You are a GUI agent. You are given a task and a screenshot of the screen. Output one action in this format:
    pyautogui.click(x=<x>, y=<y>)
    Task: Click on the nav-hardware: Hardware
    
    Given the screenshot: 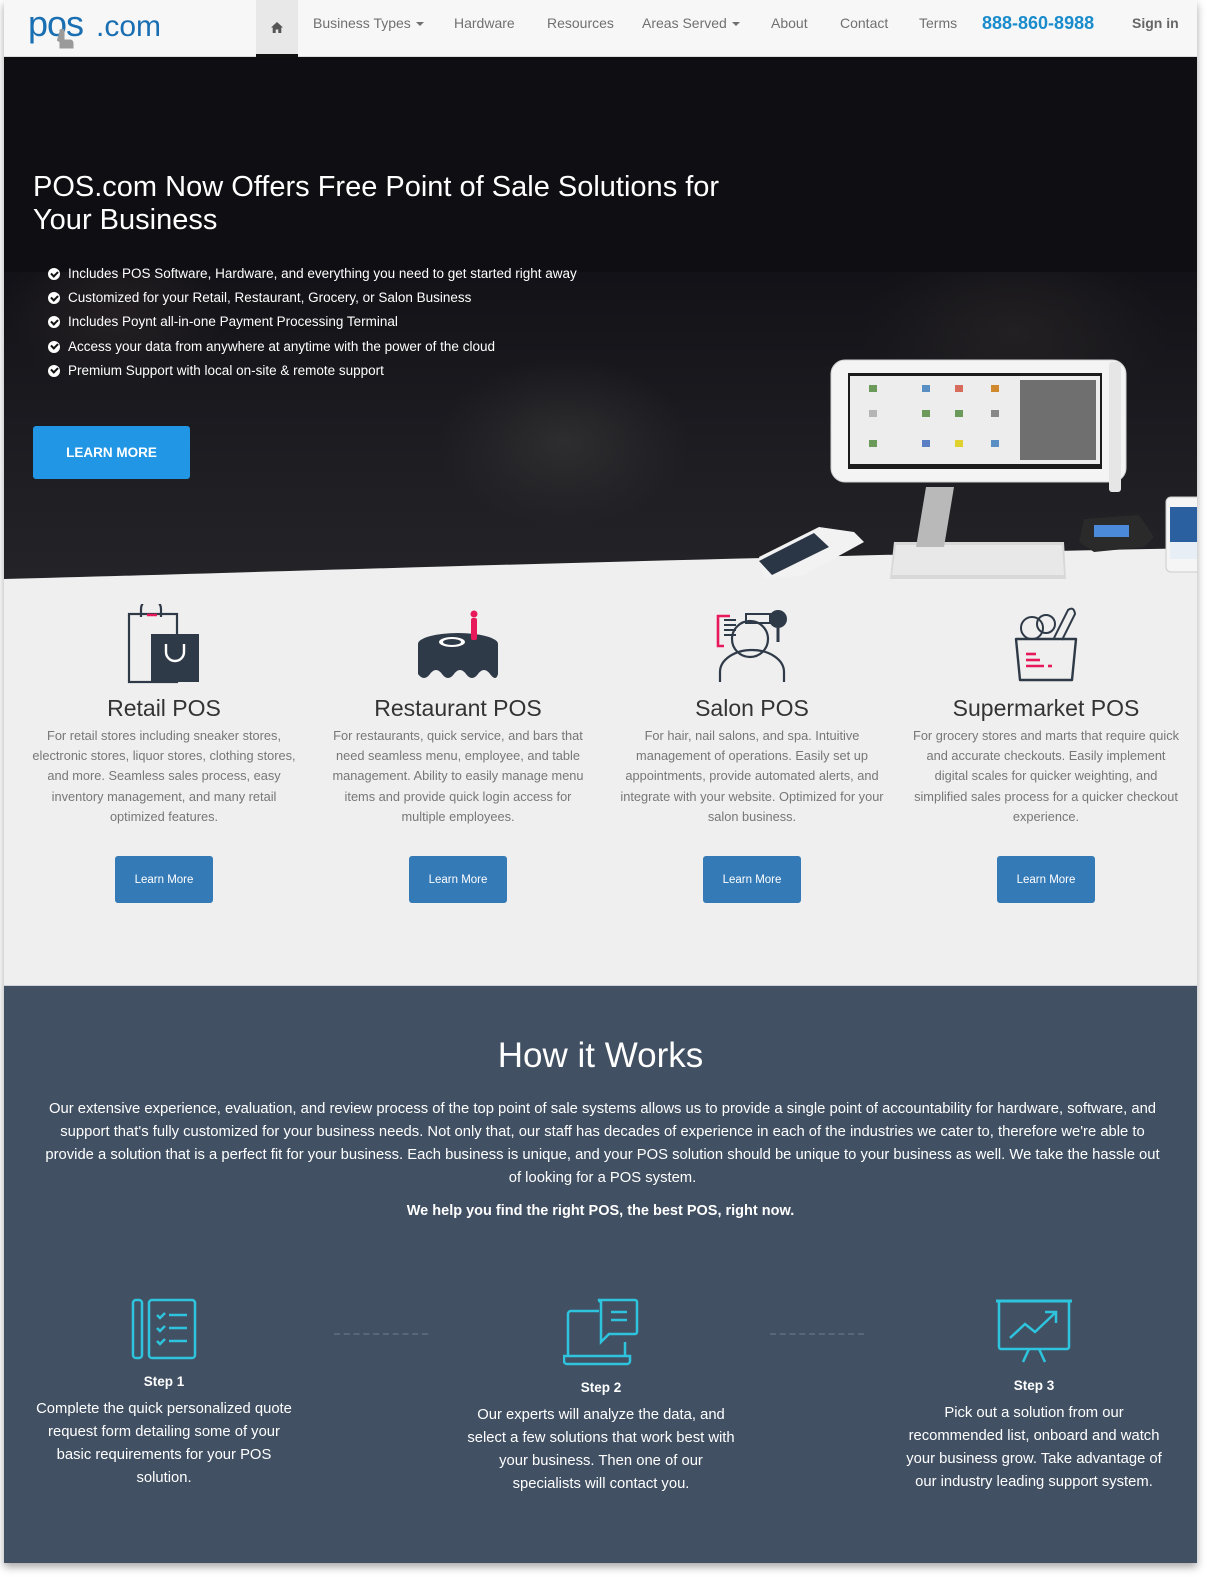 What is the action you would take?
    pyautogui.click(x=484, y=28)
    